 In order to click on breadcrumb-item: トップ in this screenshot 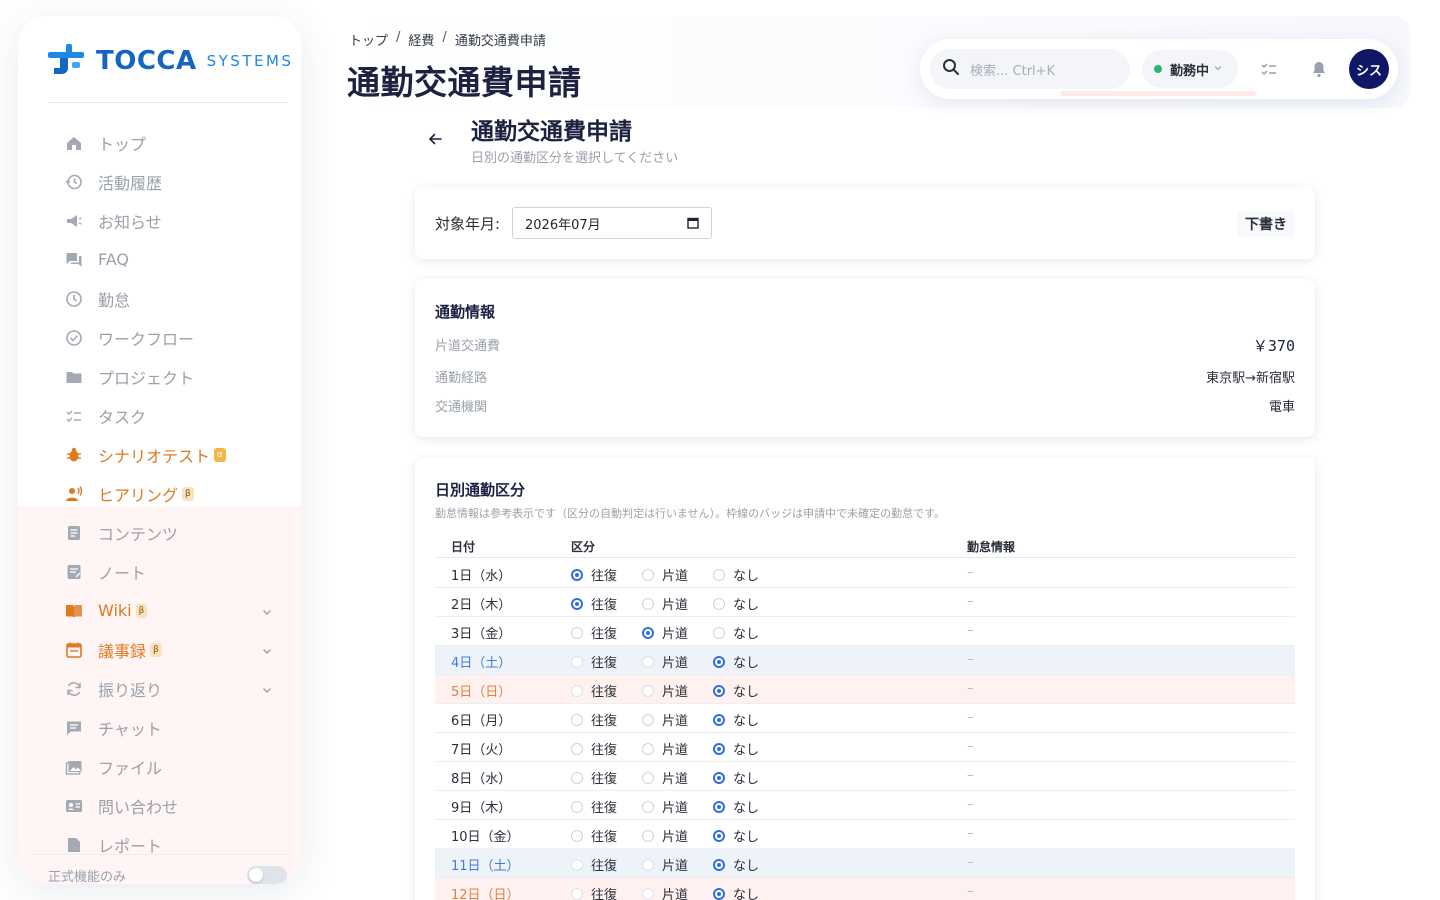, I will do `click(368, 39)`.